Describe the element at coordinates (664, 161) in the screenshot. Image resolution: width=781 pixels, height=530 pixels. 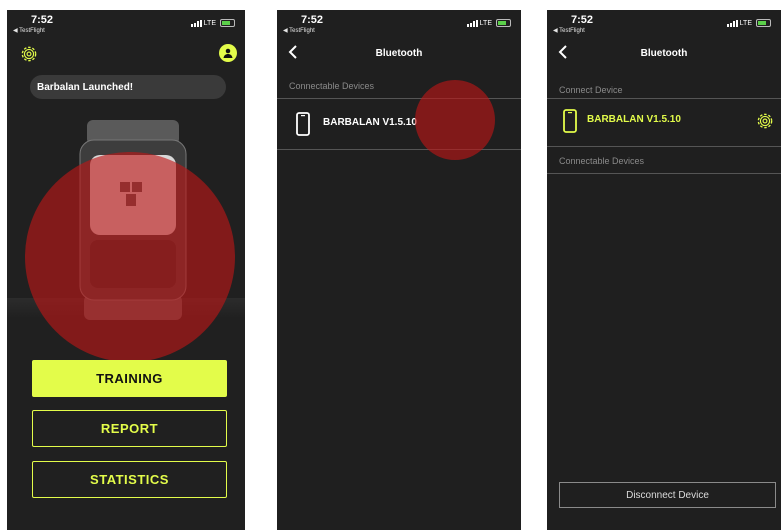
I see `section-header-connectable: Connectable Devices` at that location.